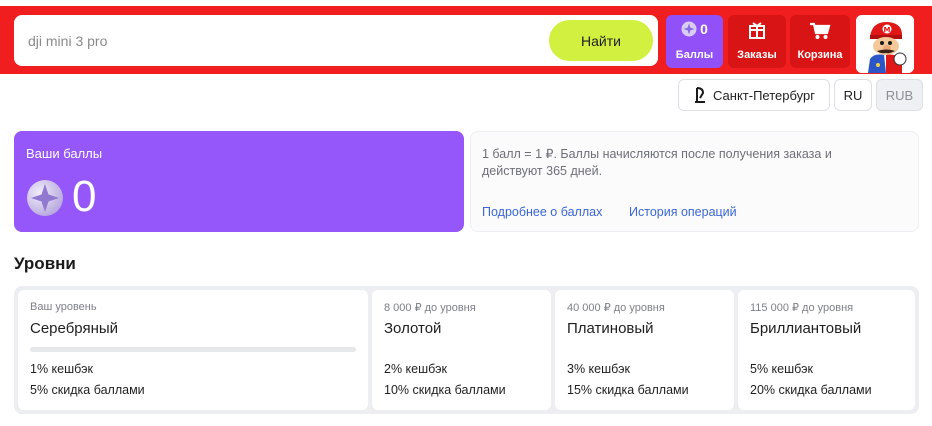 The width and height of the screenshot is (932, 426). I want to click on orders-button: Заказы, so click(757, 41).